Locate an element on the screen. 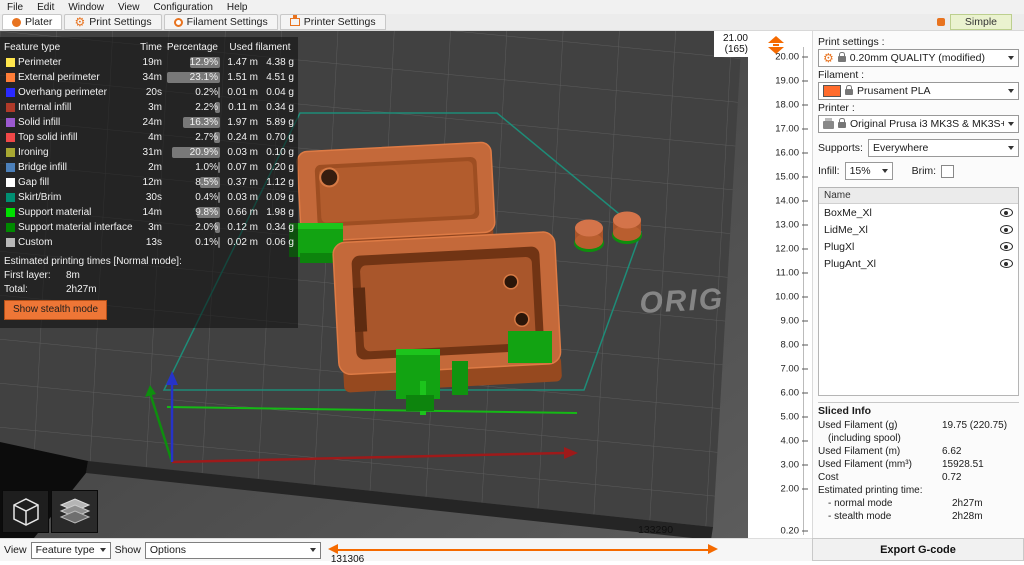 This screenshot has height=565, width=1024. menu-edit: Edit is located at coordinates (45, 7).